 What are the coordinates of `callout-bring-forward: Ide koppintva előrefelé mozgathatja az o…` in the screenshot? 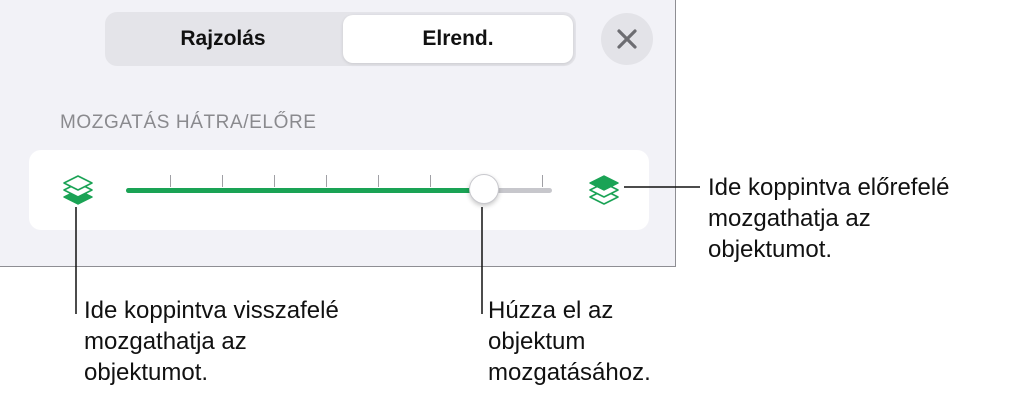 It's located at (829, 218).